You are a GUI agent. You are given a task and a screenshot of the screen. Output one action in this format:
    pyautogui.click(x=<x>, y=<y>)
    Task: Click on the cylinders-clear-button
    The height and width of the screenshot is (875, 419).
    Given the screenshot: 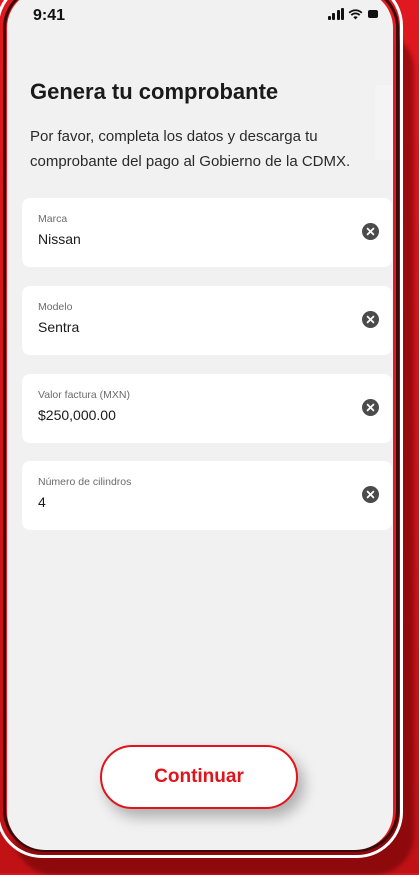 What is the action you would take?
    pyautogui.click(x=370, y=494)
    